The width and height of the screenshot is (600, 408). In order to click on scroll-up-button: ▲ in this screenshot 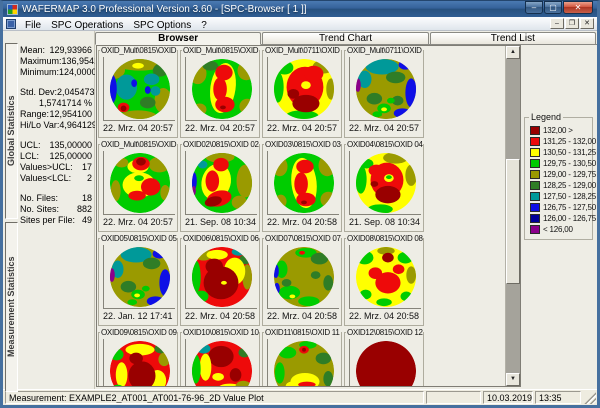, I will do `click(513, 52)`.